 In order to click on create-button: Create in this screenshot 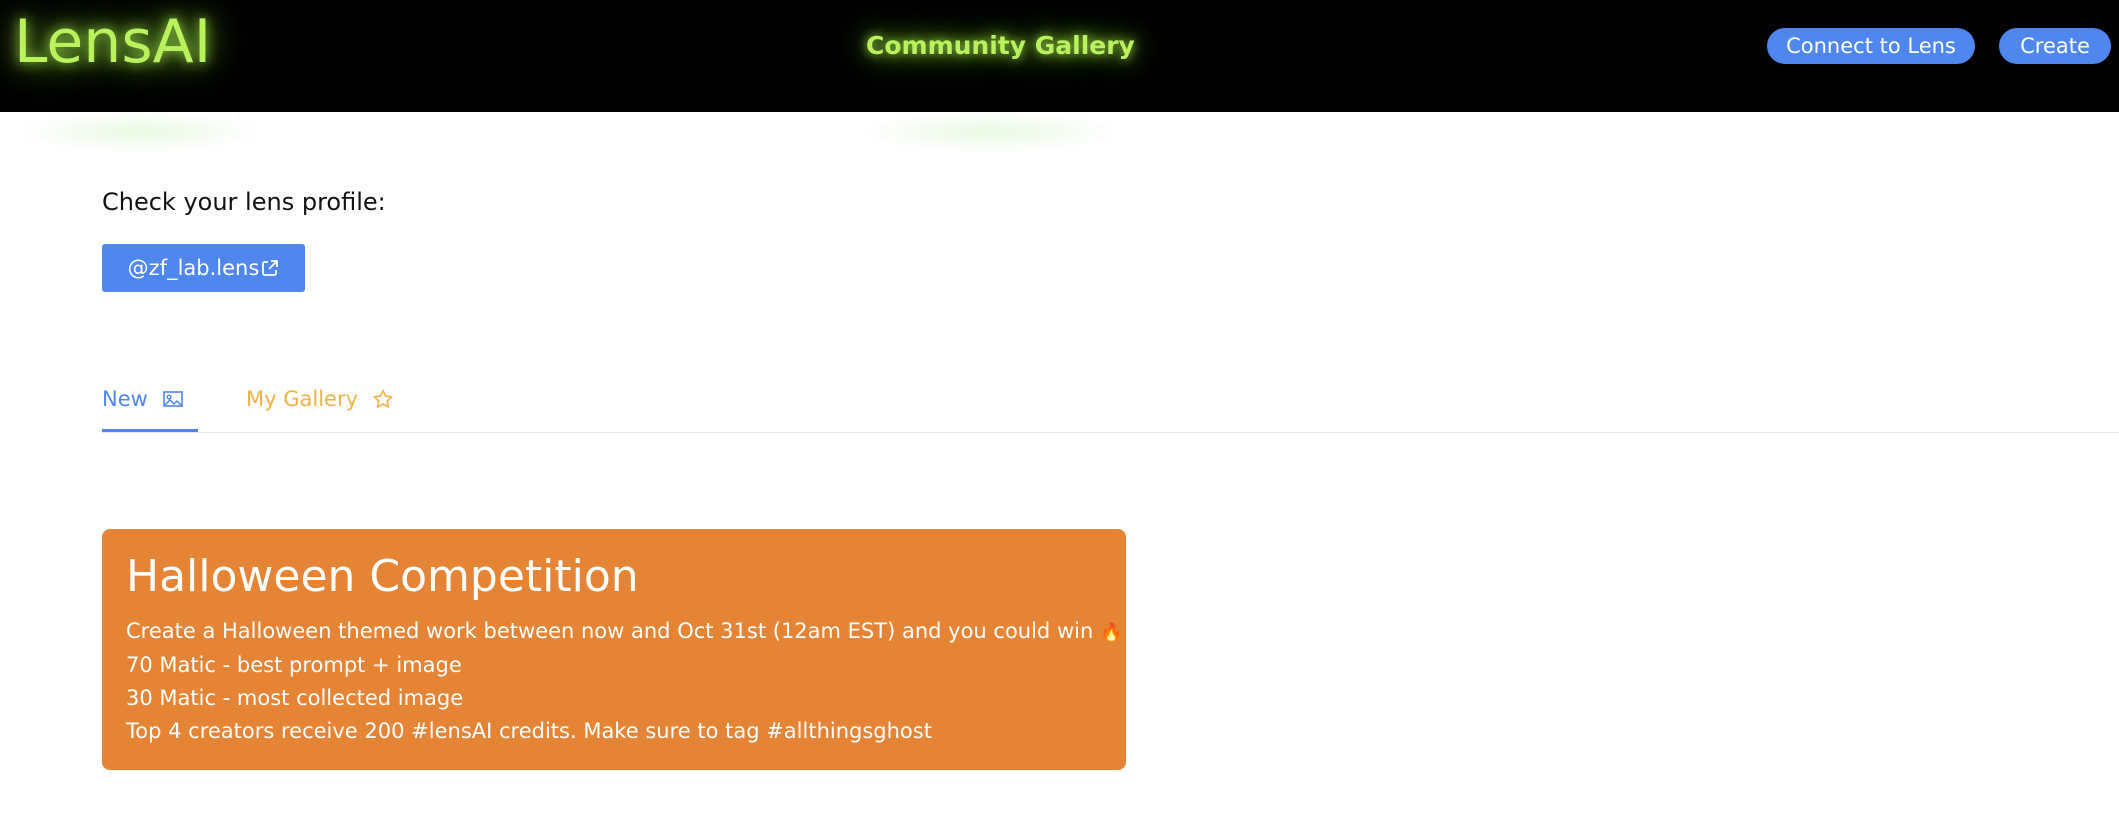, I will do `click(2055, 46)`.